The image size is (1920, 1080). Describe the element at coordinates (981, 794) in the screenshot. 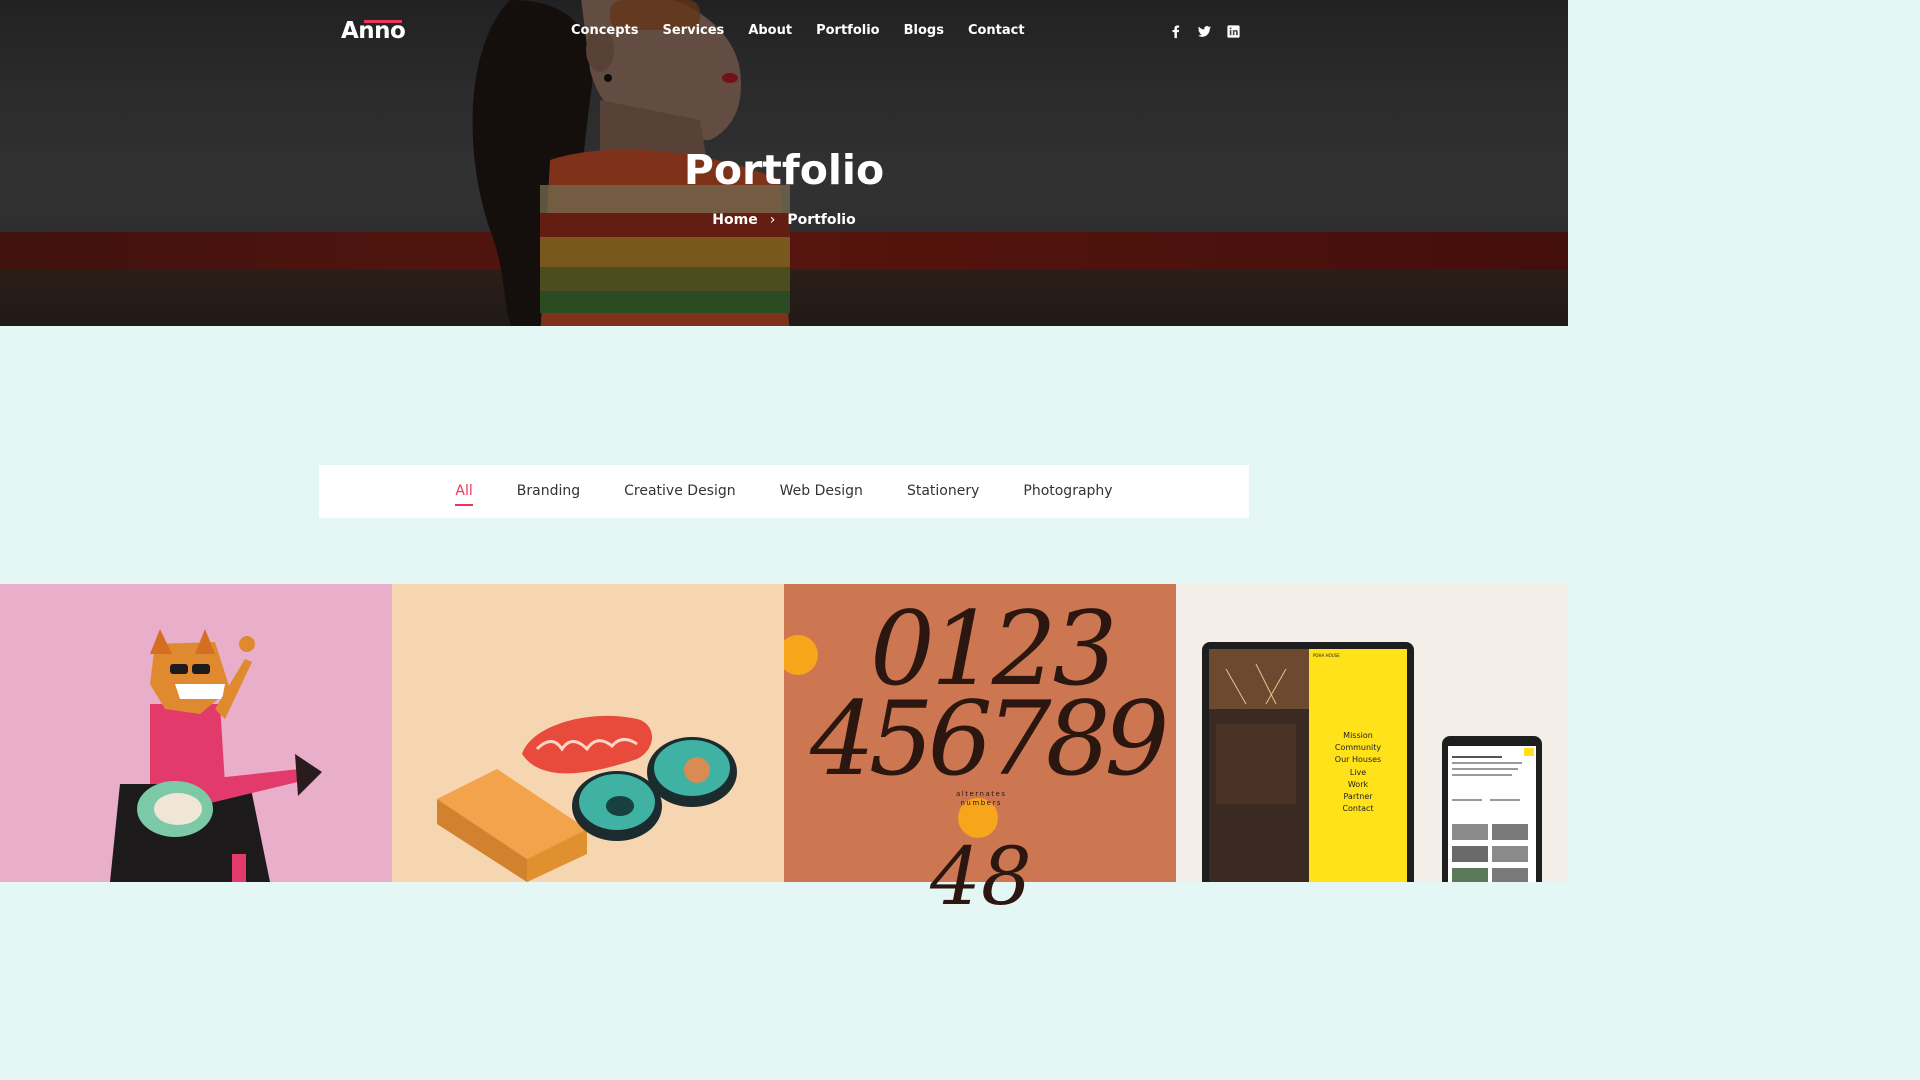

I see `typography-caption-line1: alternates` at that location.